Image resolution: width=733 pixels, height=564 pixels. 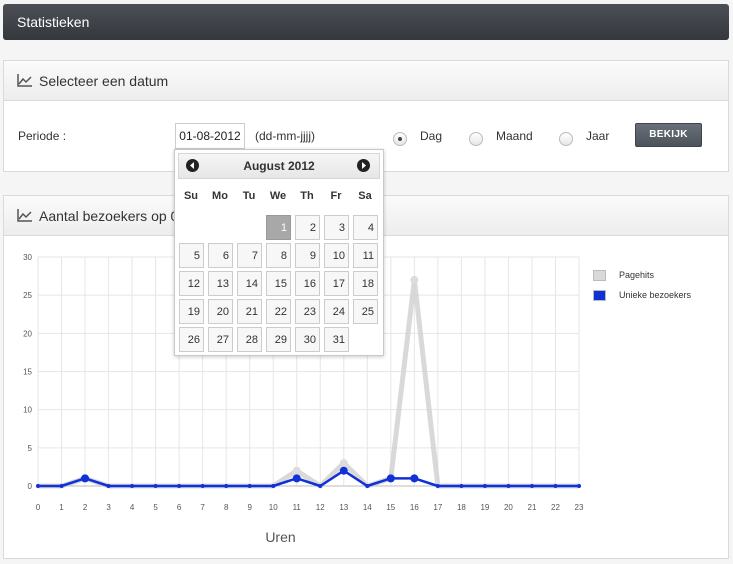 I want to click on weekday-header: We, so click(x=278, y=196).